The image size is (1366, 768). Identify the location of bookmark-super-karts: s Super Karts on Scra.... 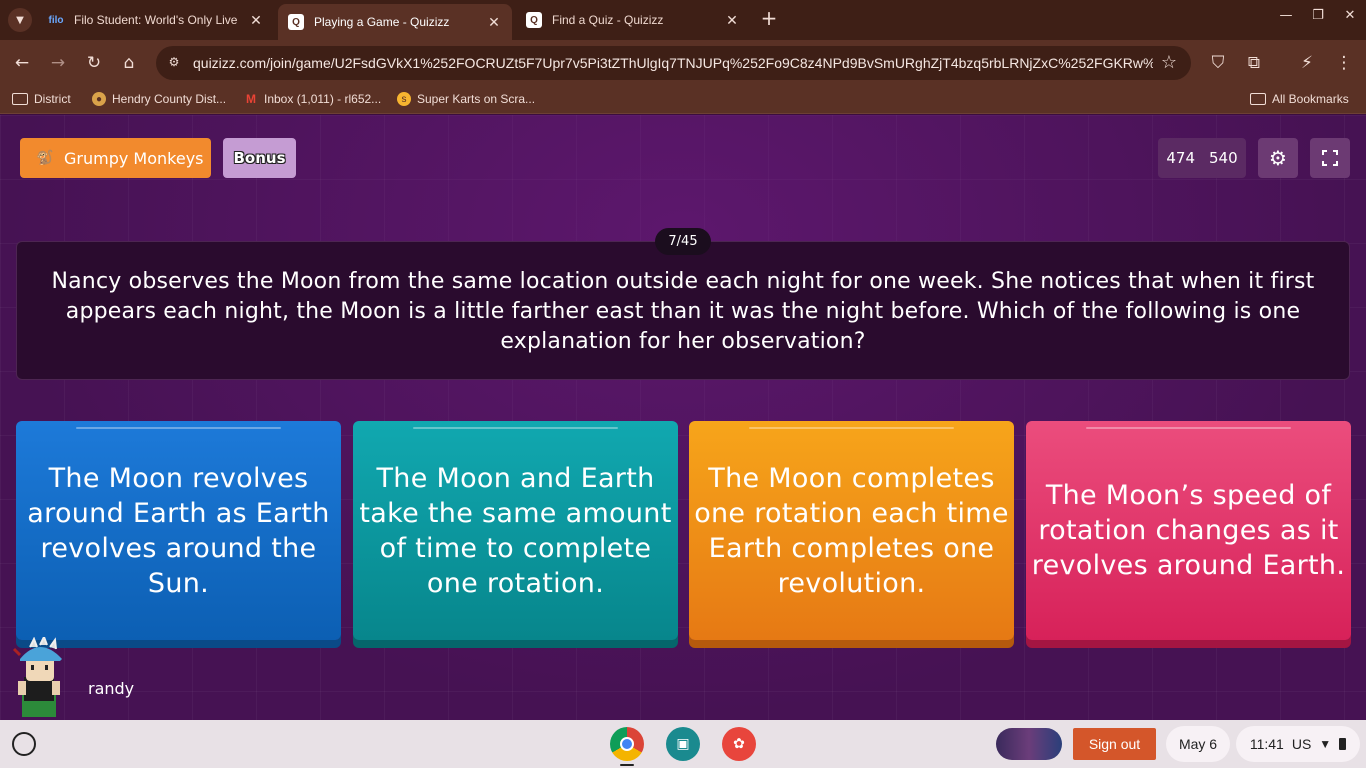
(466, 99).